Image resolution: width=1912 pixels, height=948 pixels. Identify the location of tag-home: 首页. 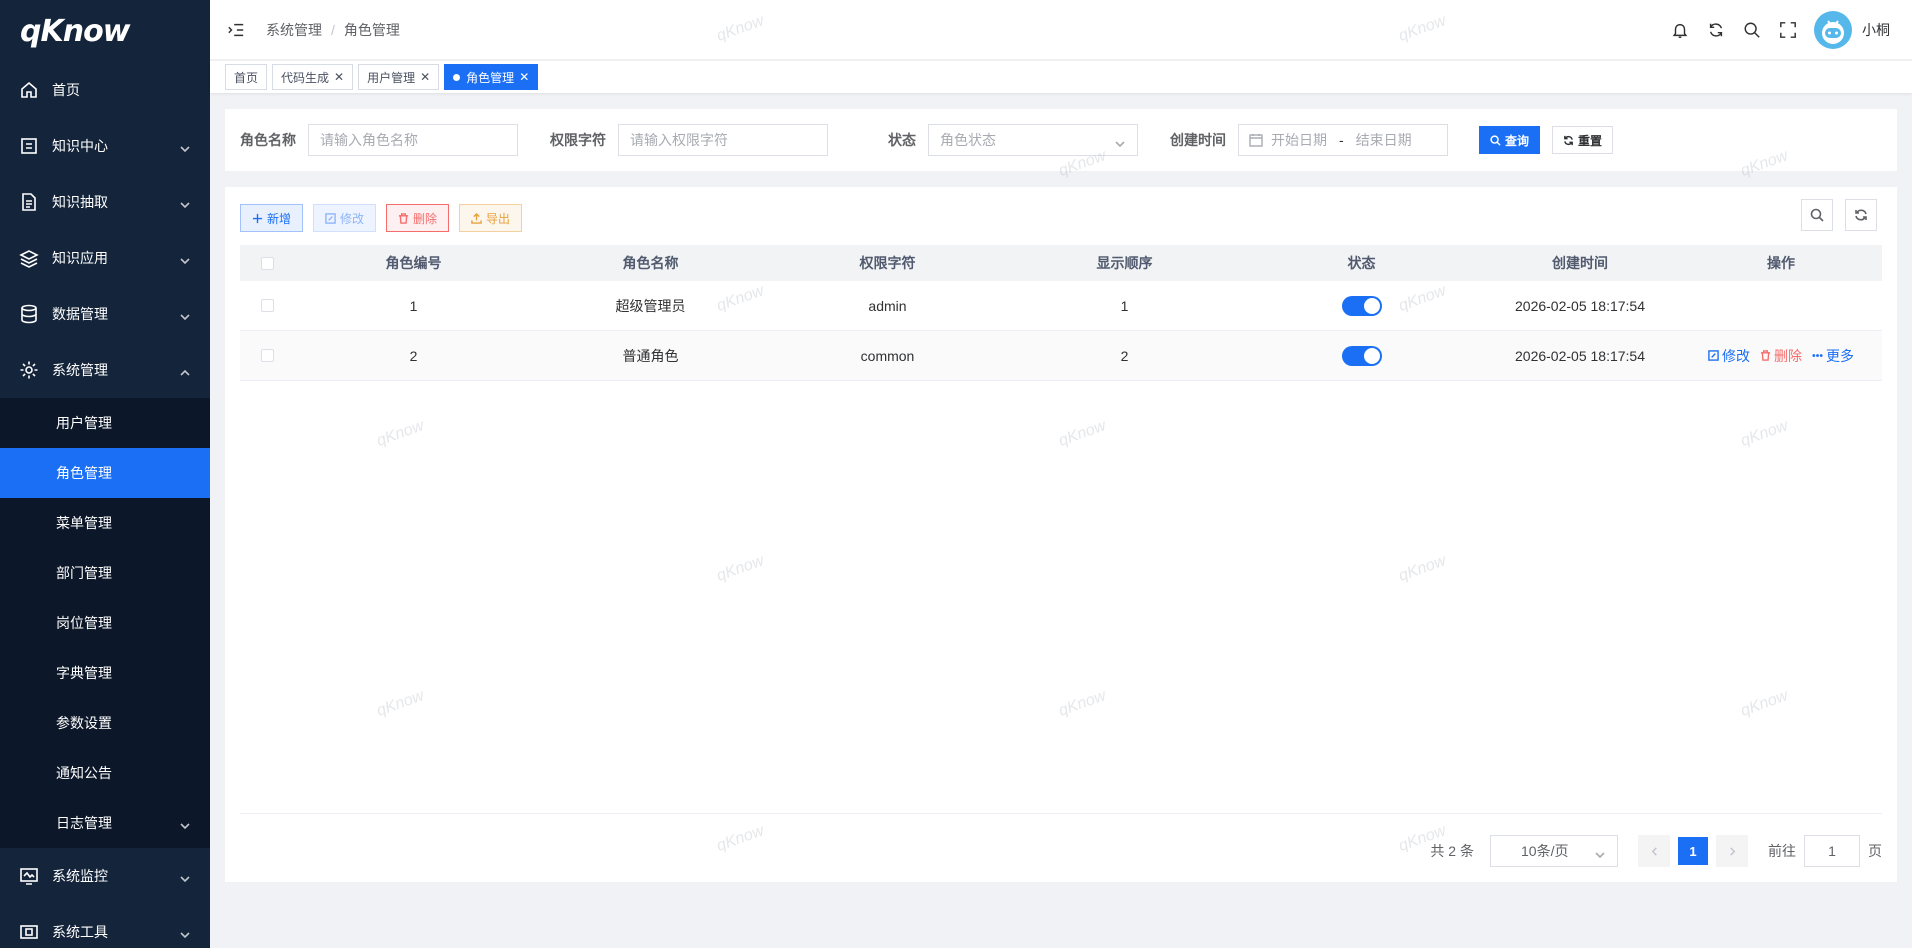
(246, 77).